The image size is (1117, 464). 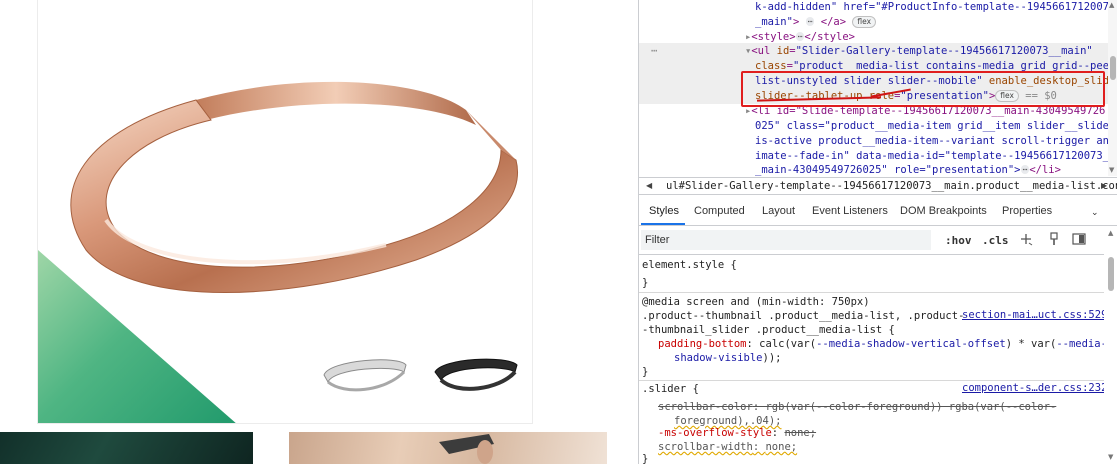 I want to click on active-tab-indicator, so click(x=663, y=224).